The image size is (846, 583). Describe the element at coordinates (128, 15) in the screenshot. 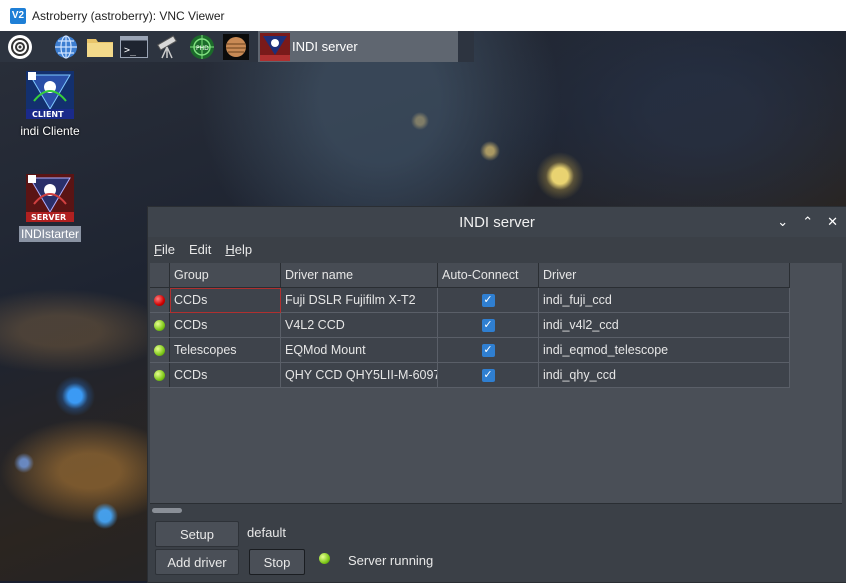

I see `vnc-window-title: Astroberry (astroberry): VNC Viewer` at that location.